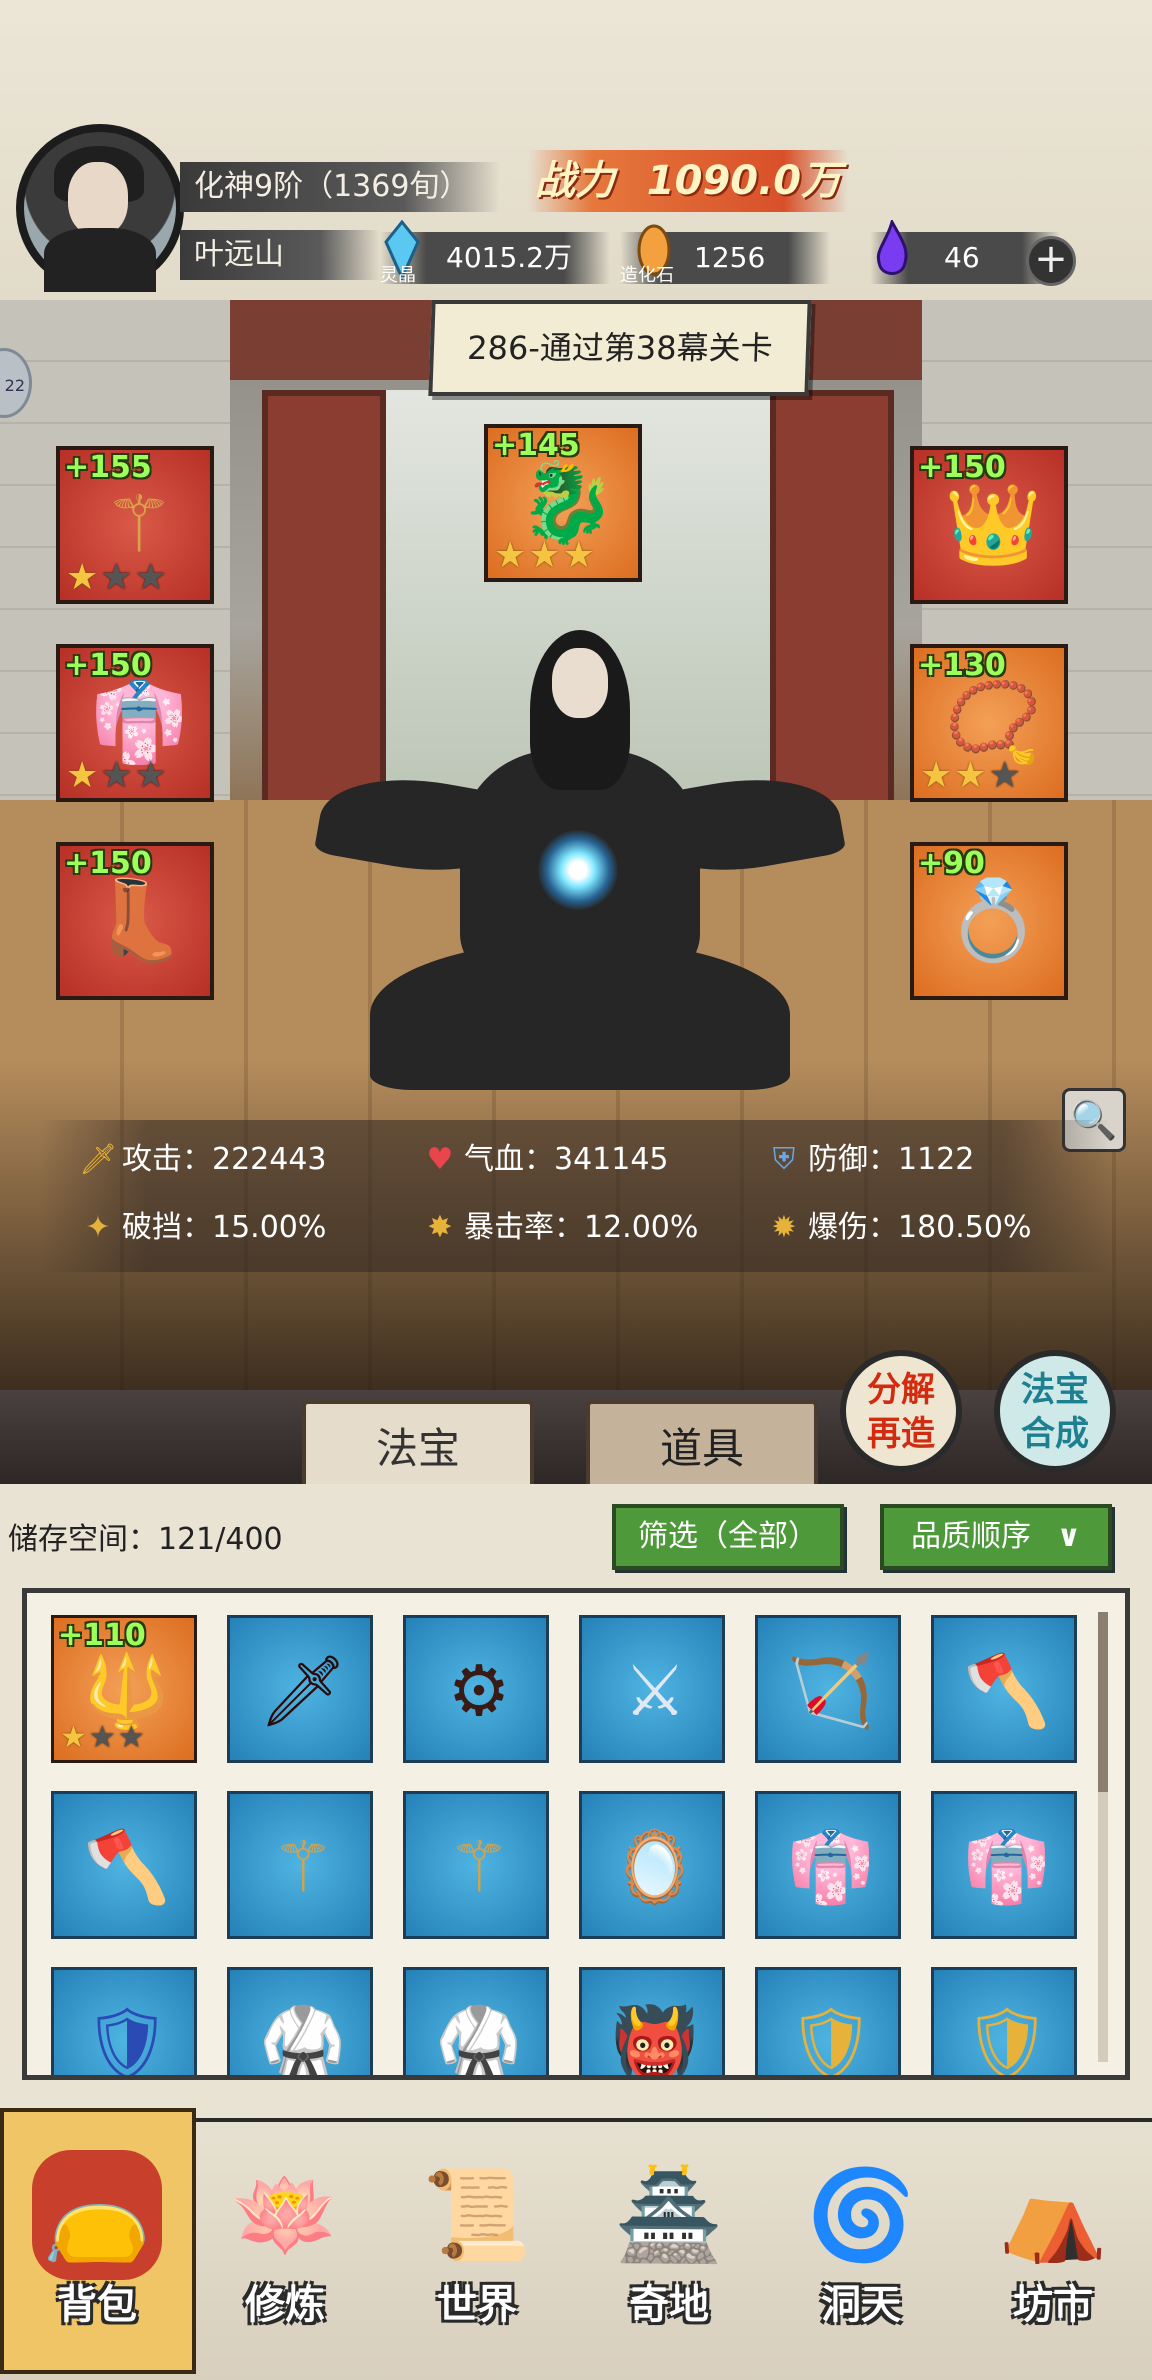 The image size is (1152, 2380). I want to click on equip-slot-weapon: ⚚ +155 ★★★, so click(135, 525).